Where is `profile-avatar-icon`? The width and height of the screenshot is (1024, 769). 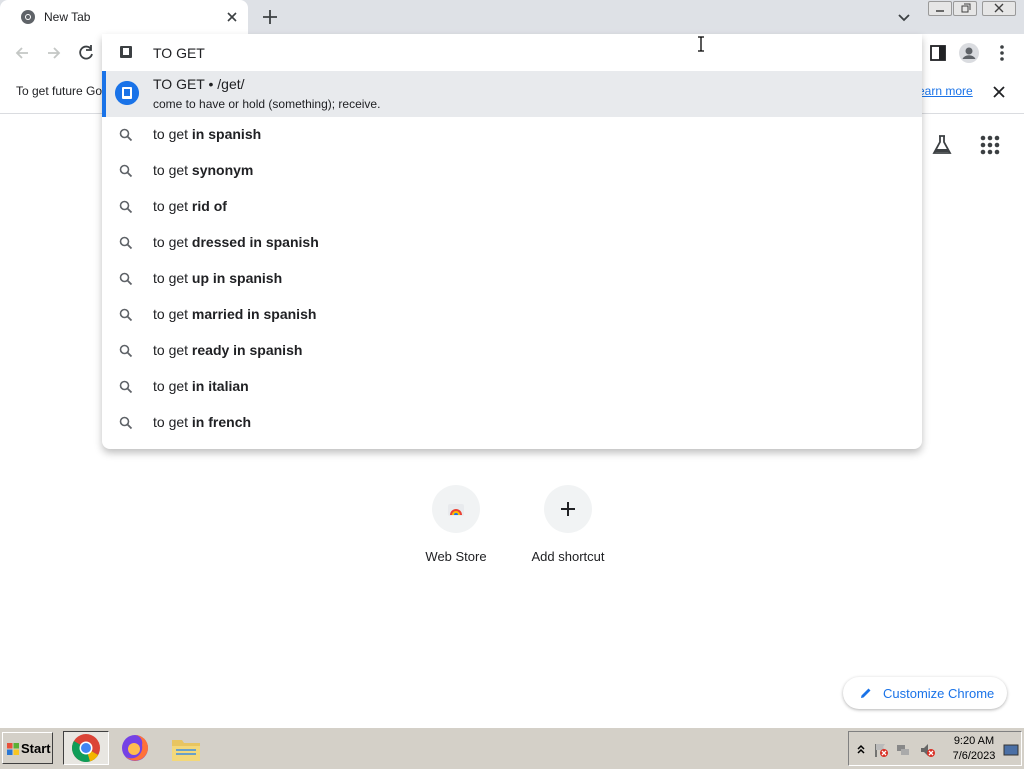 profile-avatar-icon is located at coordinates (969, 53).